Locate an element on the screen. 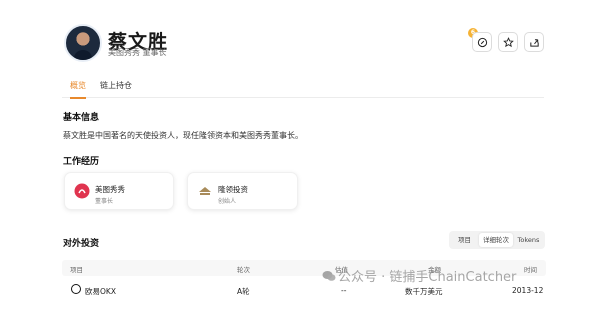  work-heading: 工作经历 is located at coordinates (81, 162).